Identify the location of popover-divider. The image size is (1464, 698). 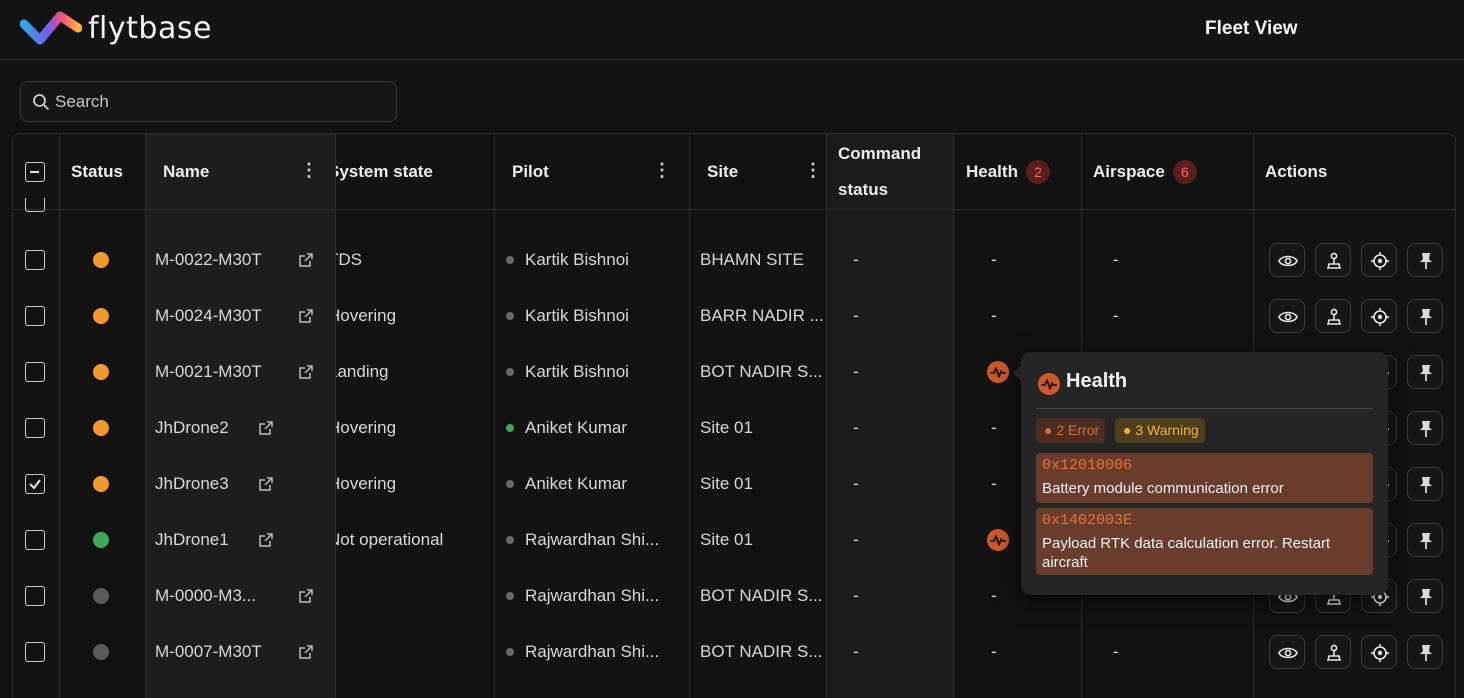
(1204, 408).